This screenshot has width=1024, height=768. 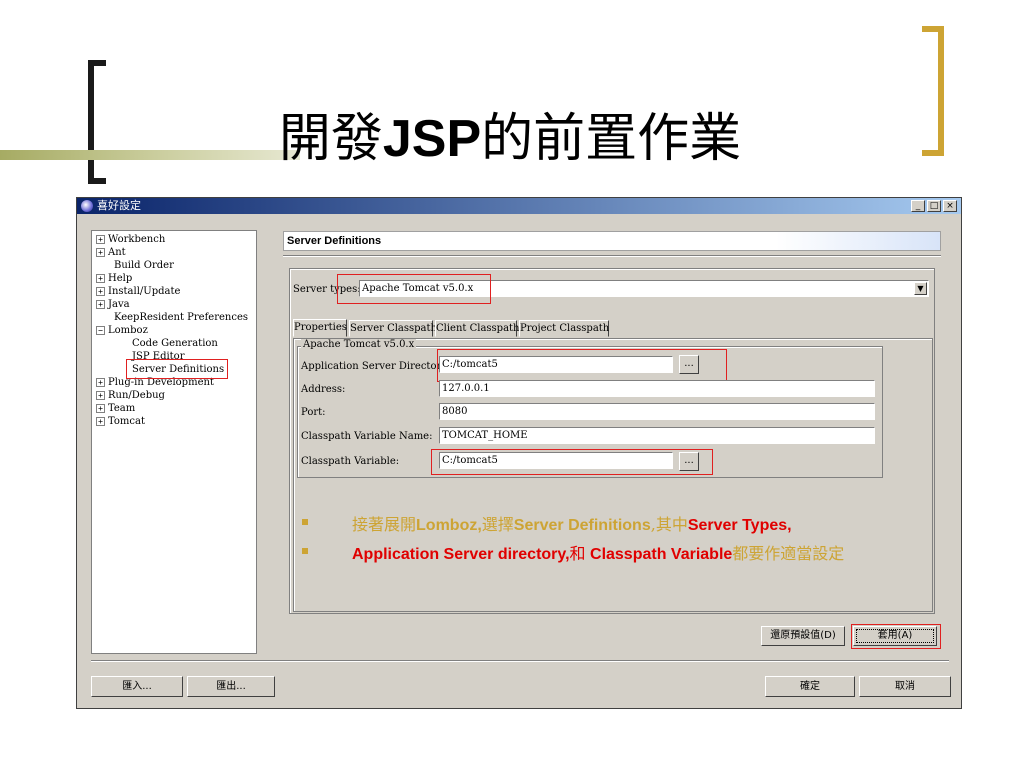 What do you see at coordinates (810, 686) in the screenshot?
I see `ok-button: 確定` at bounding box center [810, 686].